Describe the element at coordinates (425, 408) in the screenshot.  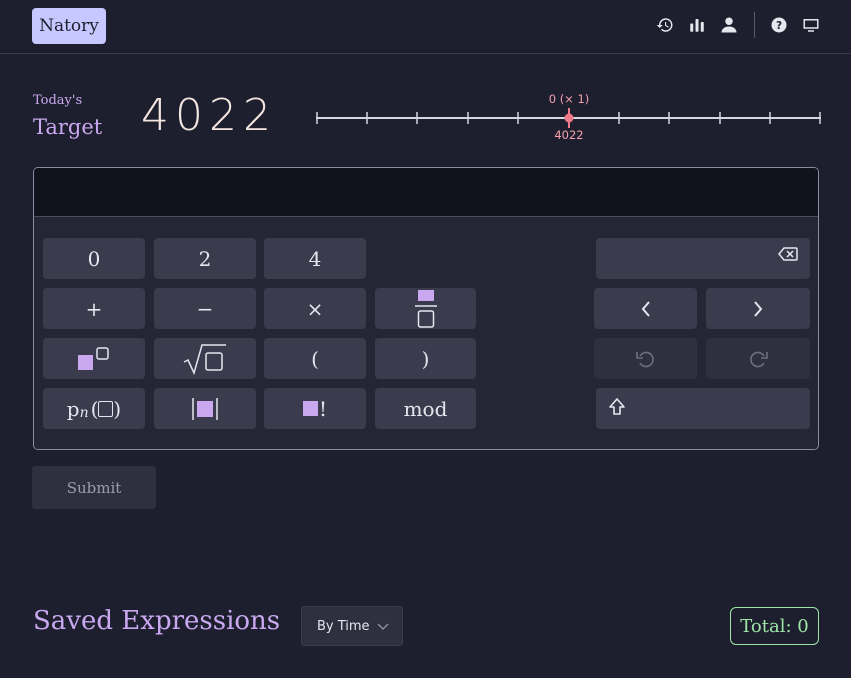
I see `mod-button: mod` at that location.